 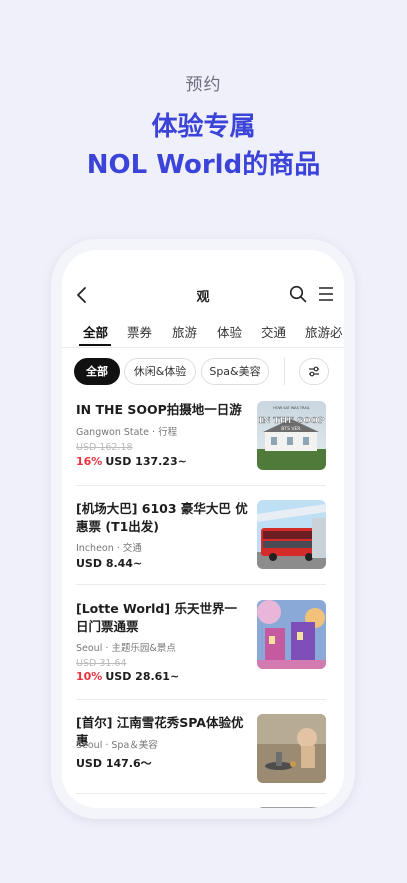 I want to click on product-title: IN THE SOOP拍摄地一日游, so click(x=159, y=409).